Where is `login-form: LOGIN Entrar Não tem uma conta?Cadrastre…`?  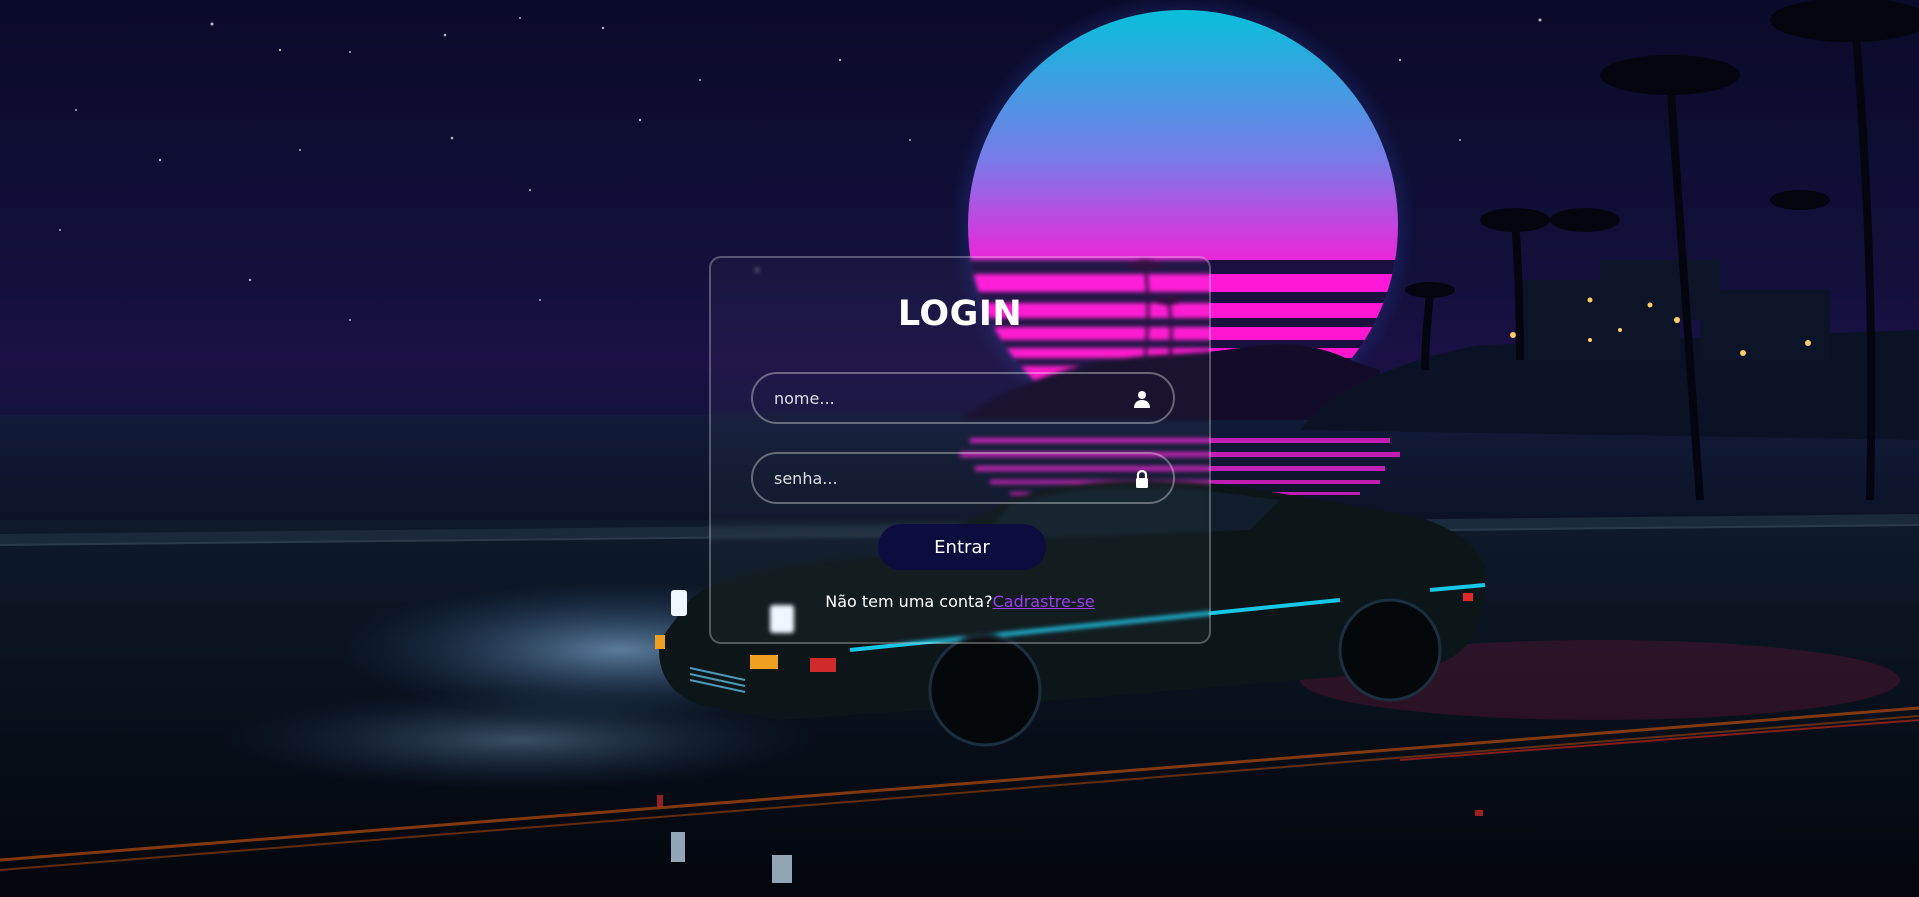
login-form: LOGIN Entrar Não tem uma conta?Cadrastre… is located at coordinates (960, 450).